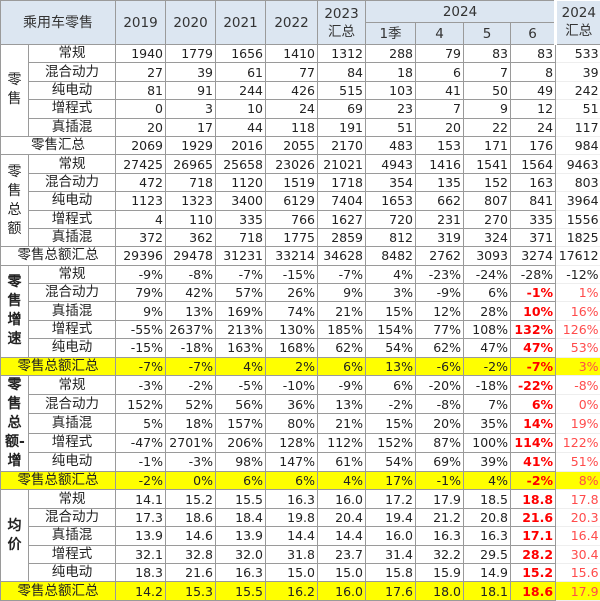  I want to click on summary-cell: 15.5, so click(241, 591).